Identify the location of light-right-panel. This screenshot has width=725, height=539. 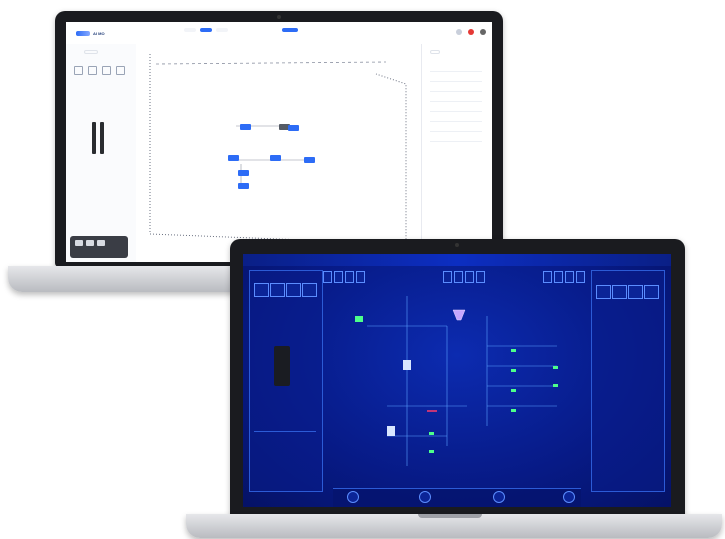
(456, 153).